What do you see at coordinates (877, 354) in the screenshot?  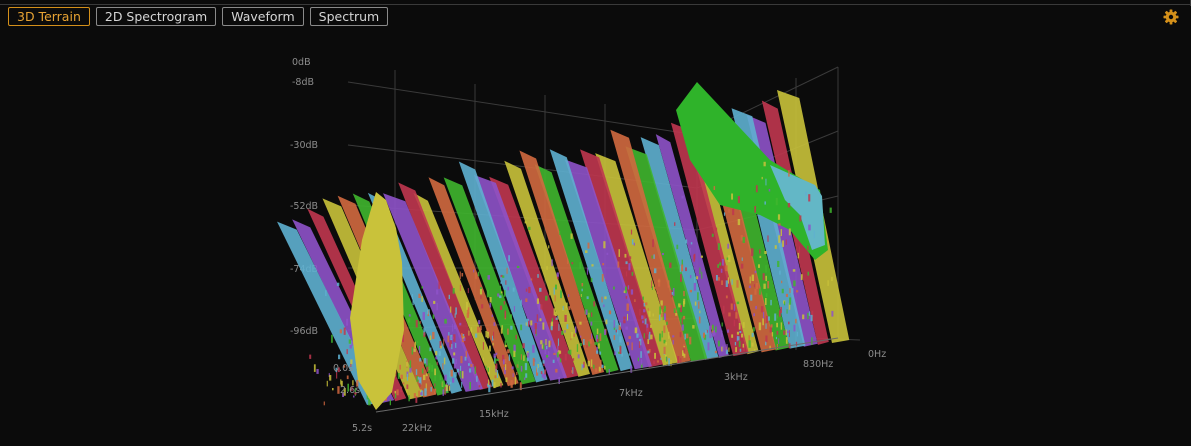 I see `frequency-tick-label: 0Hz` at bounding box center [877, 354].